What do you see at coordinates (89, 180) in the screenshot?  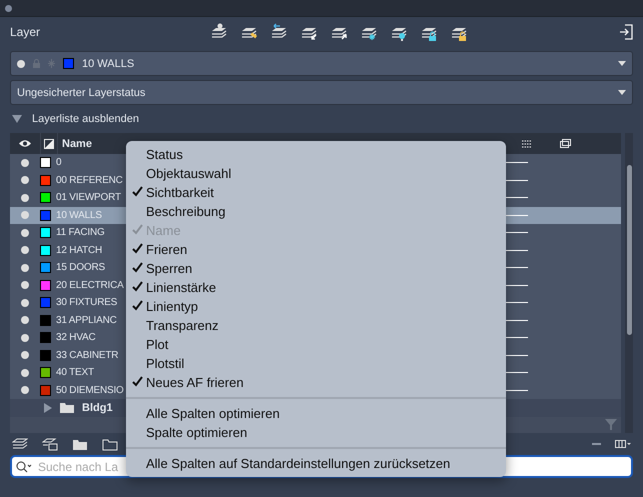 I see `layer-name: 00 REFERENC` at bounding box center [89, 180].